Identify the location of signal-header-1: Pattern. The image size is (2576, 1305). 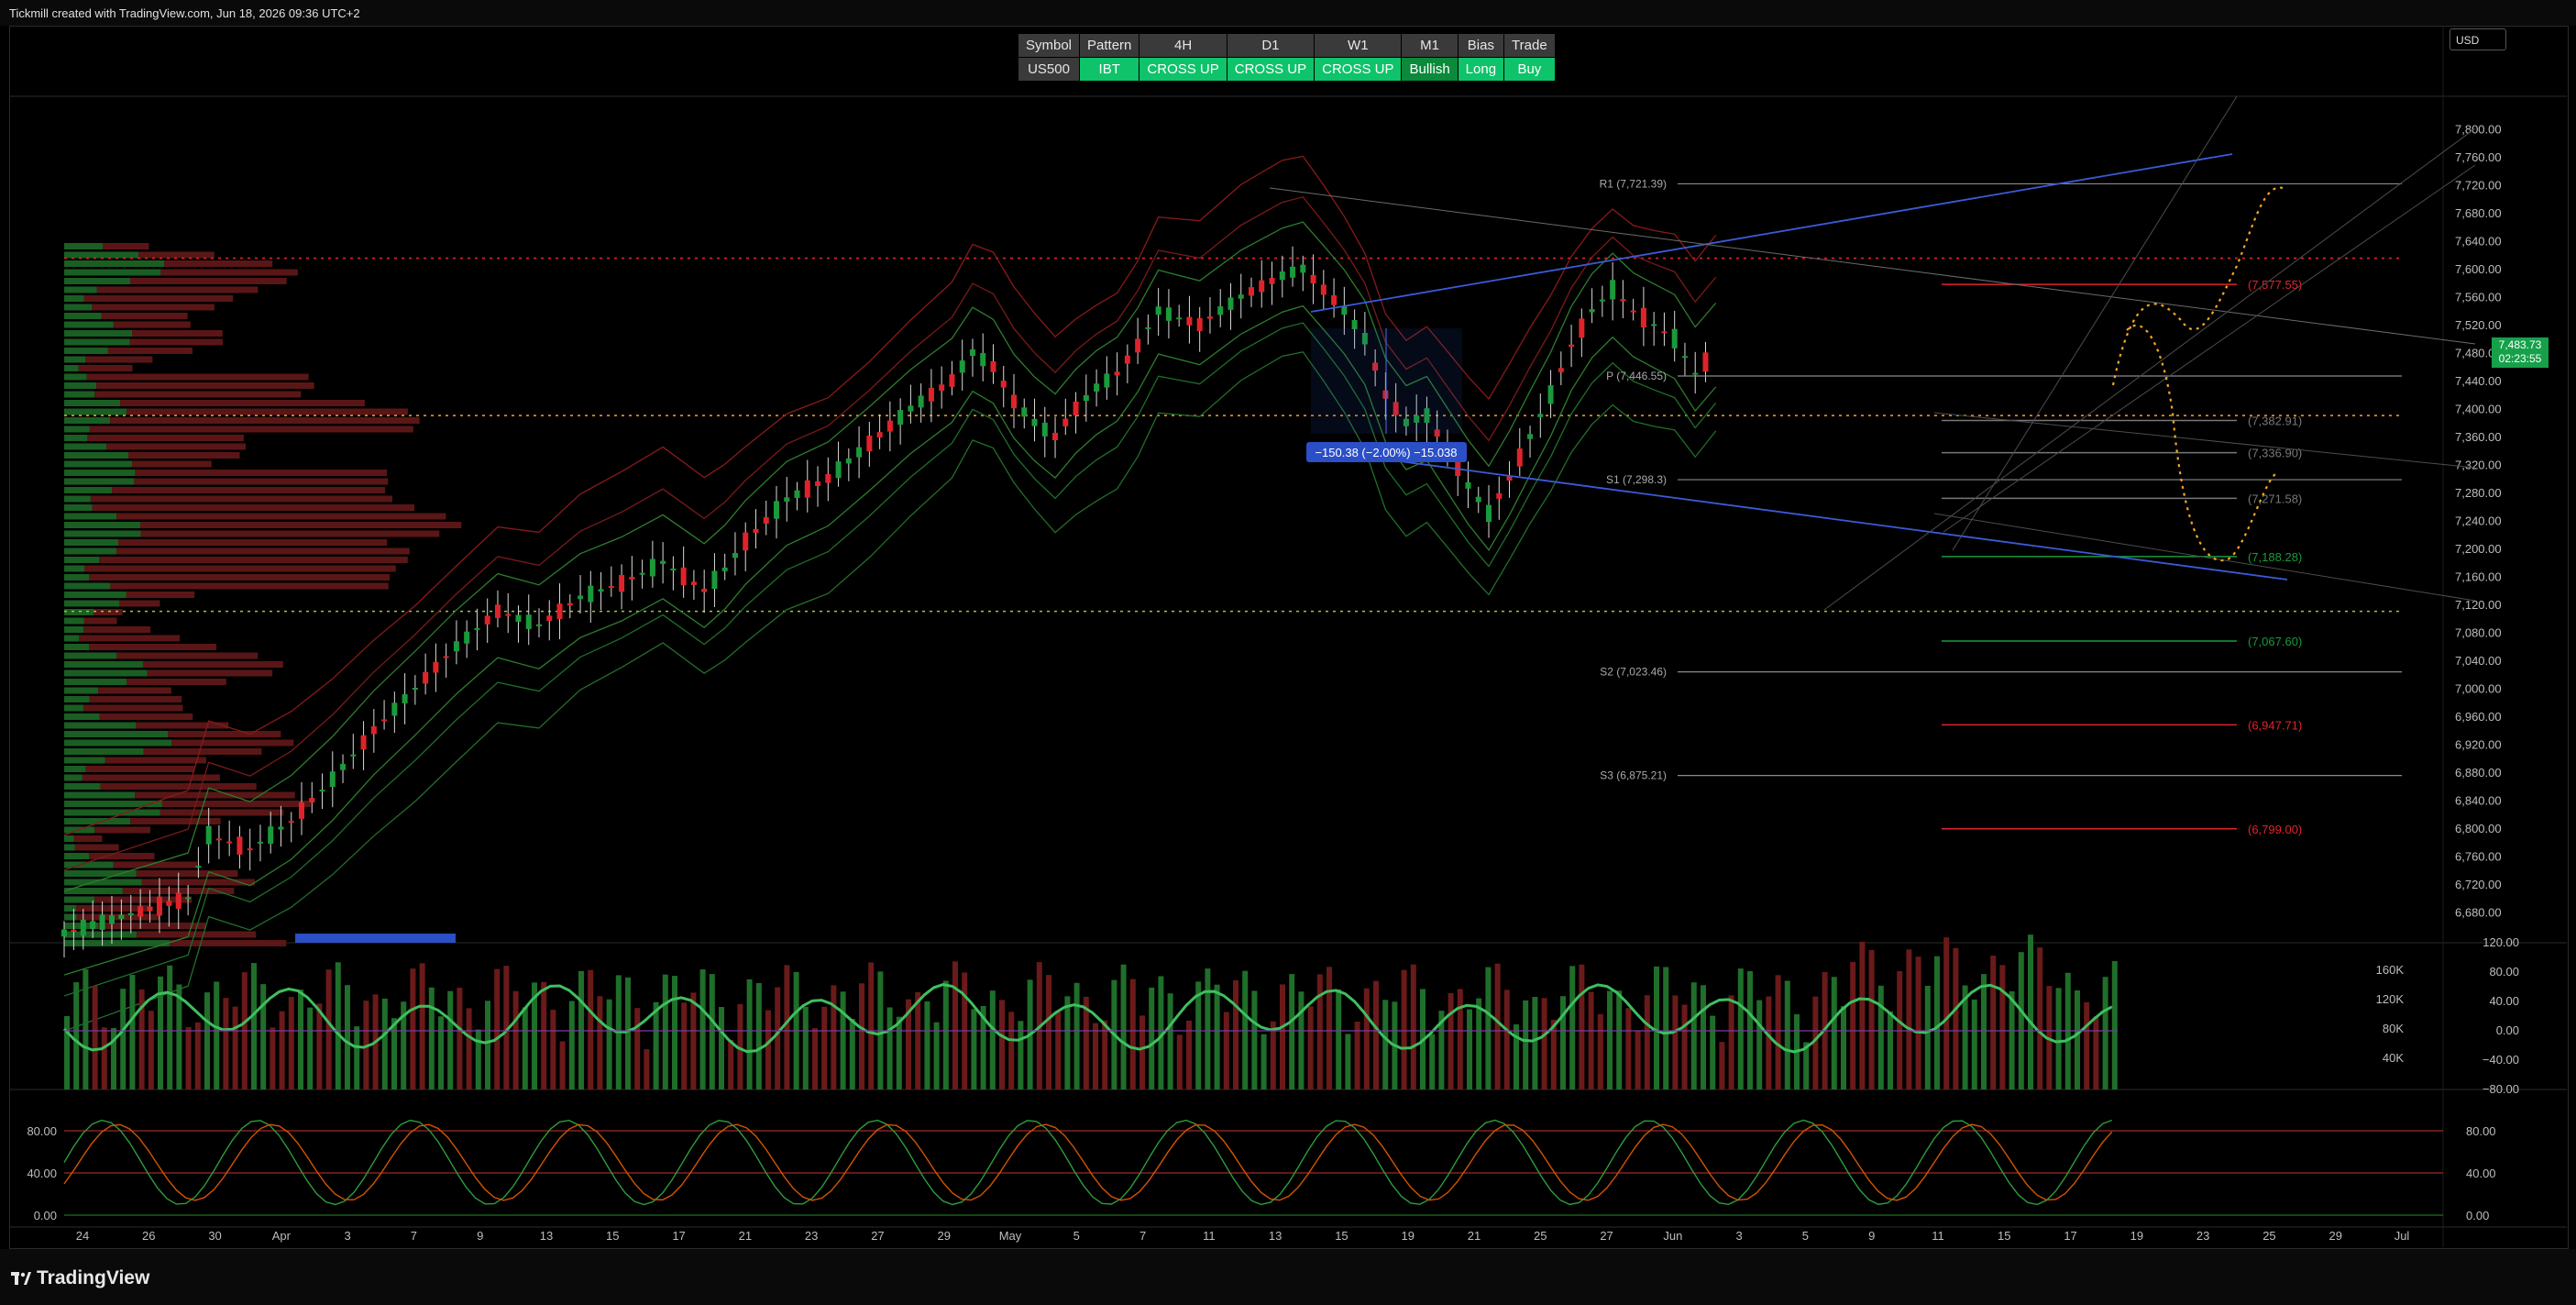
(1110, 45).